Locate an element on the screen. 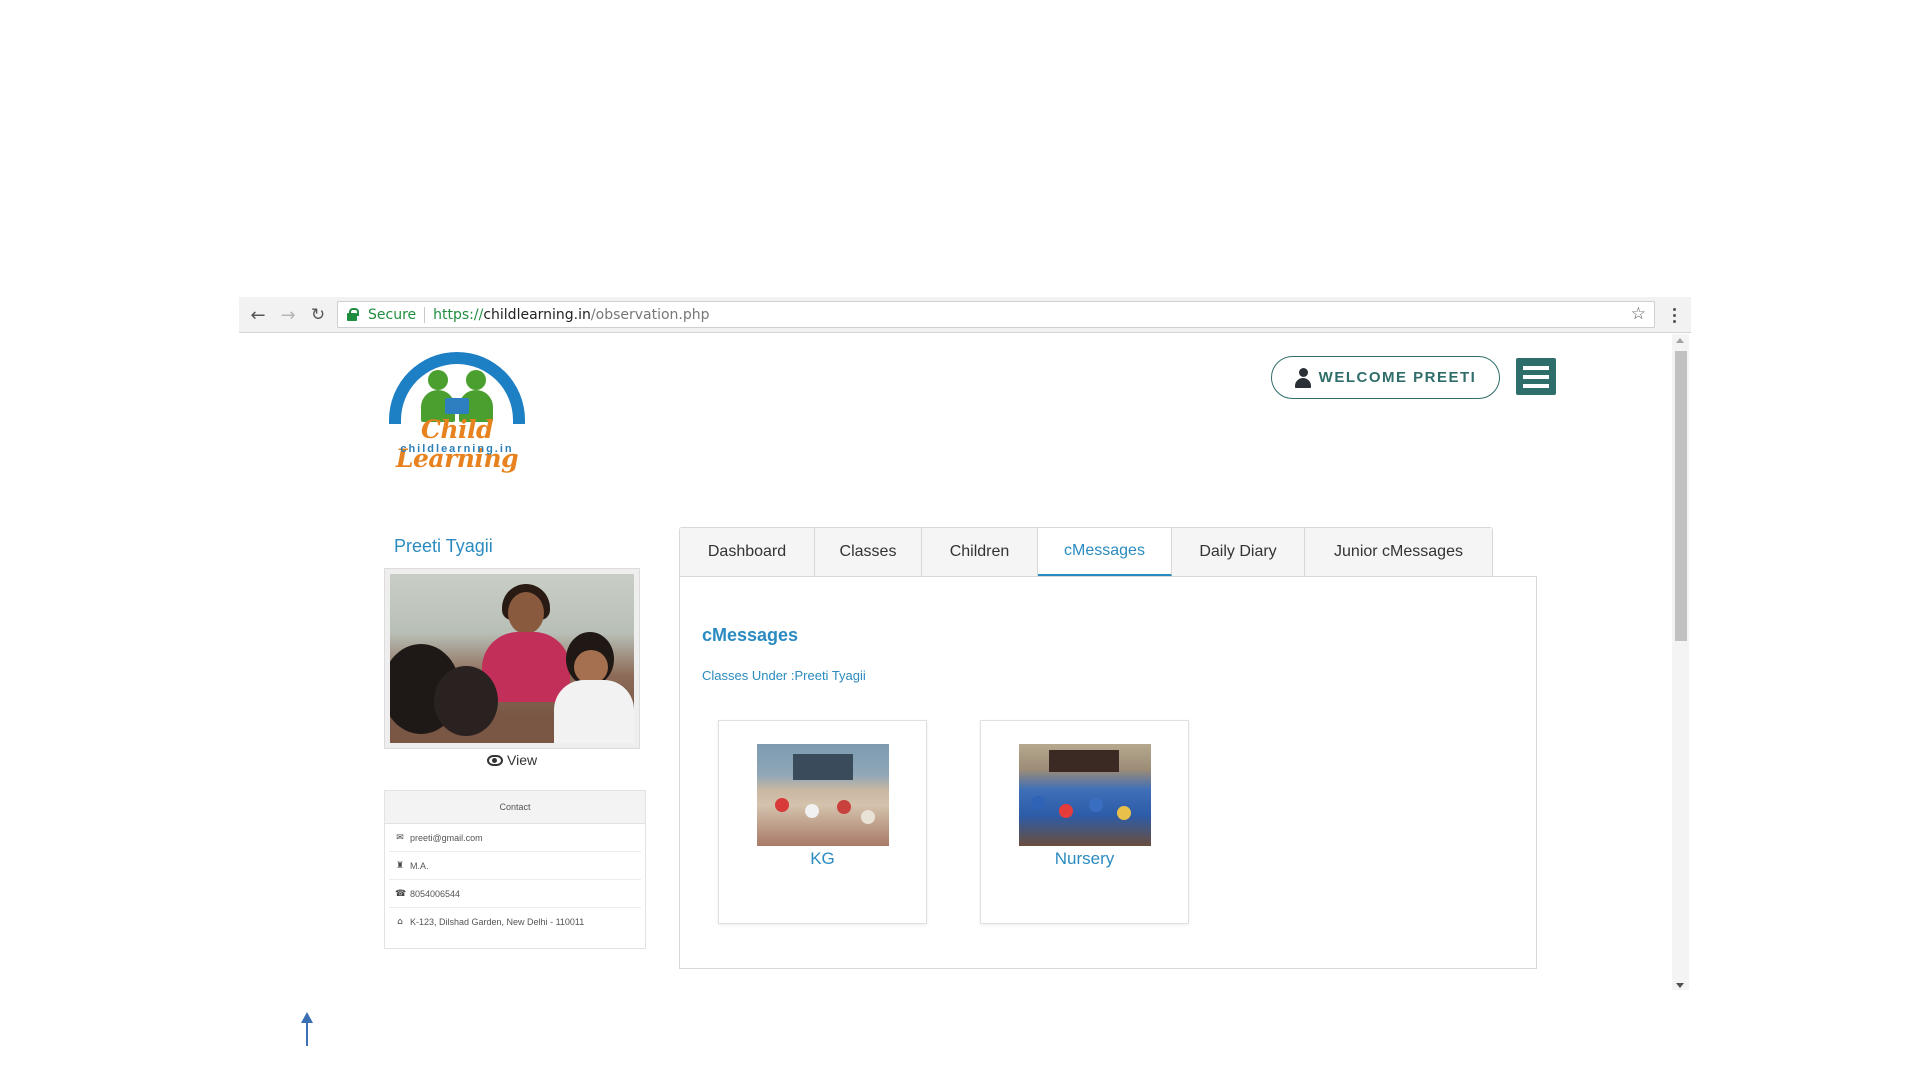 Image resolution: width=1920 pixels, height=1080 pixels. contact-email: preeti@gmail.com is located at coordinates (446, 838).